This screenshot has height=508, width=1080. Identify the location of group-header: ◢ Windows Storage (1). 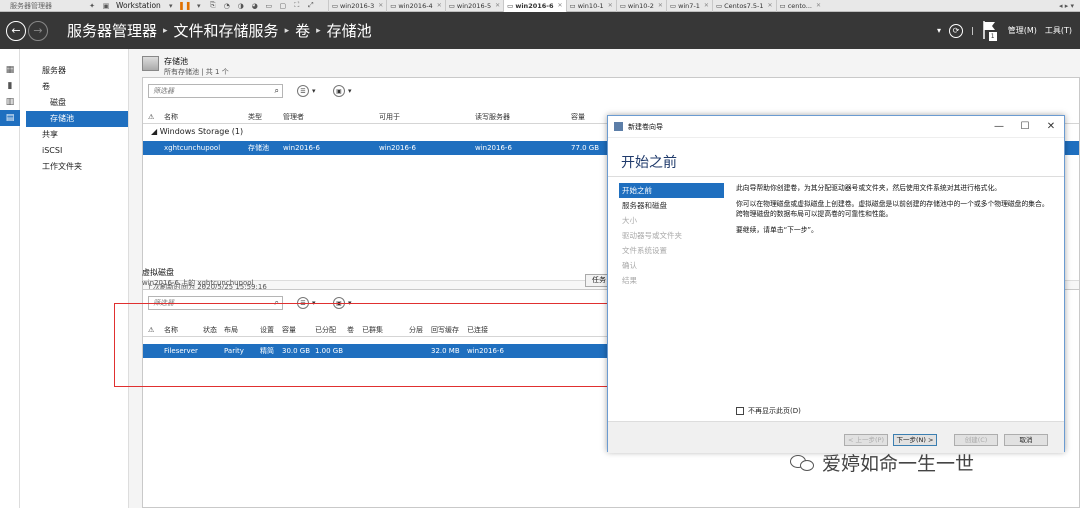
(197, 131).